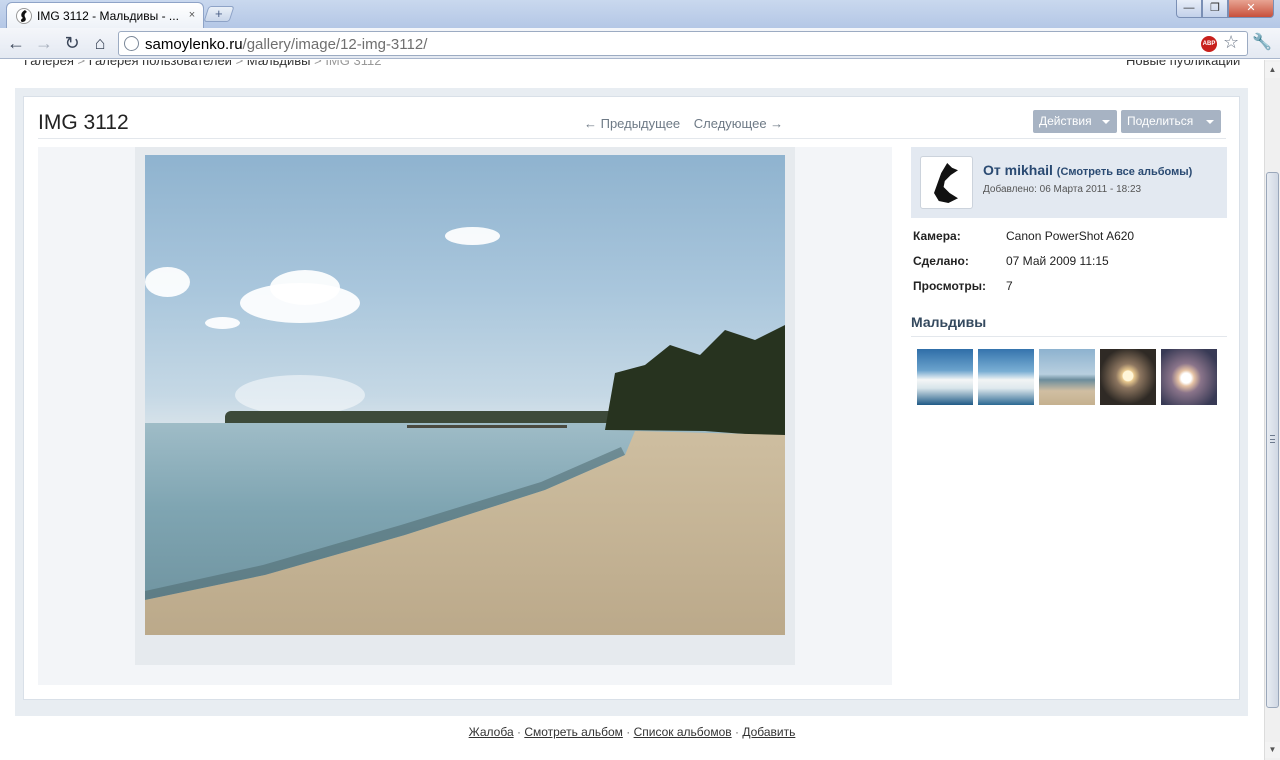  Describe the element at coordinates (632, 123) in the screenshot. I see `previous-link: ← Предыдущее` at that location.